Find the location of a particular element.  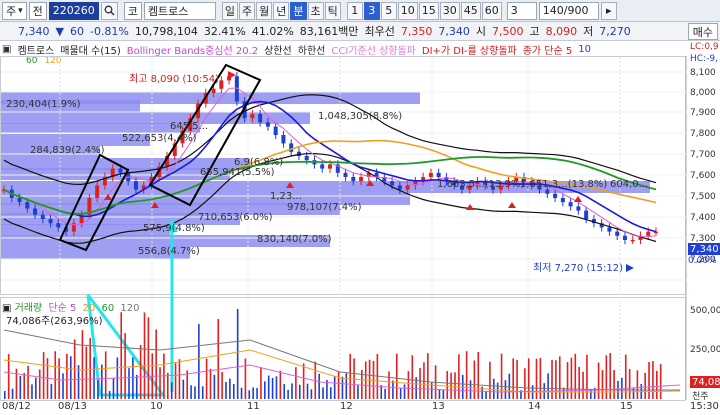

volume-profile-bar is located at coordinates (155, 118).